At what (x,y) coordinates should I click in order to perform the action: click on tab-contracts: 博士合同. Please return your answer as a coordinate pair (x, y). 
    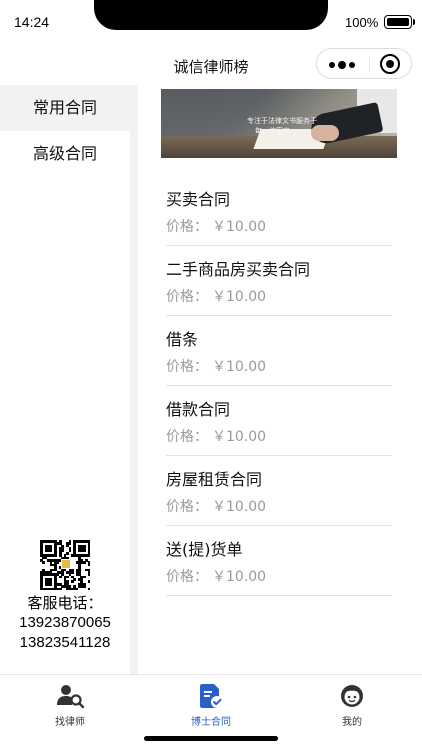
    Looking at the image, I should click on (211, 703).